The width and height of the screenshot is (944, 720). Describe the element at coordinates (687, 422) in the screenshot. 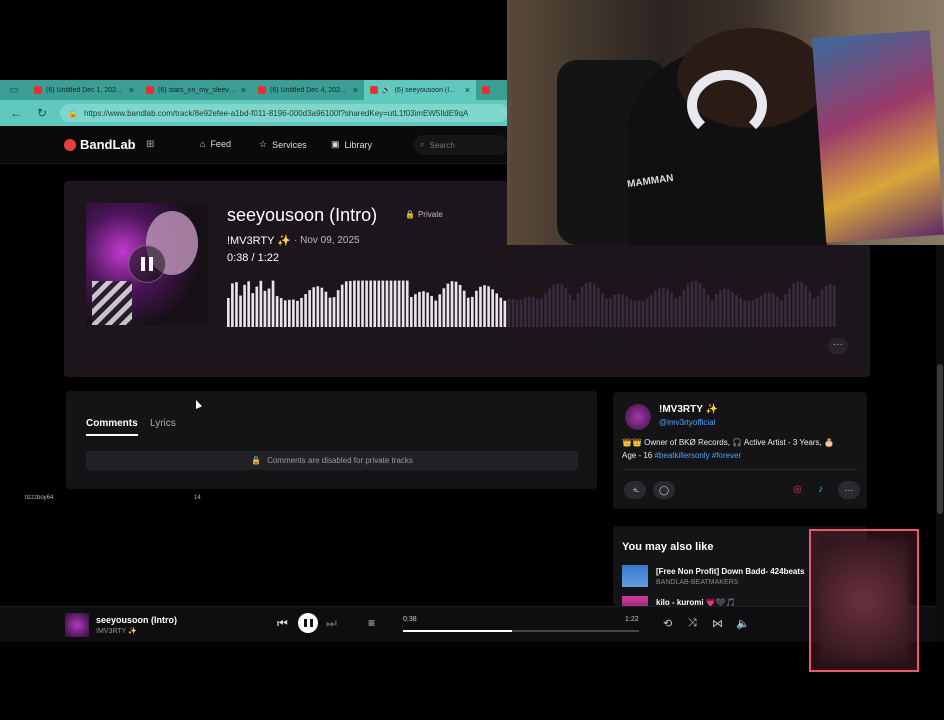

I see `artist-handle: @imv3rtyofficial` at that location.